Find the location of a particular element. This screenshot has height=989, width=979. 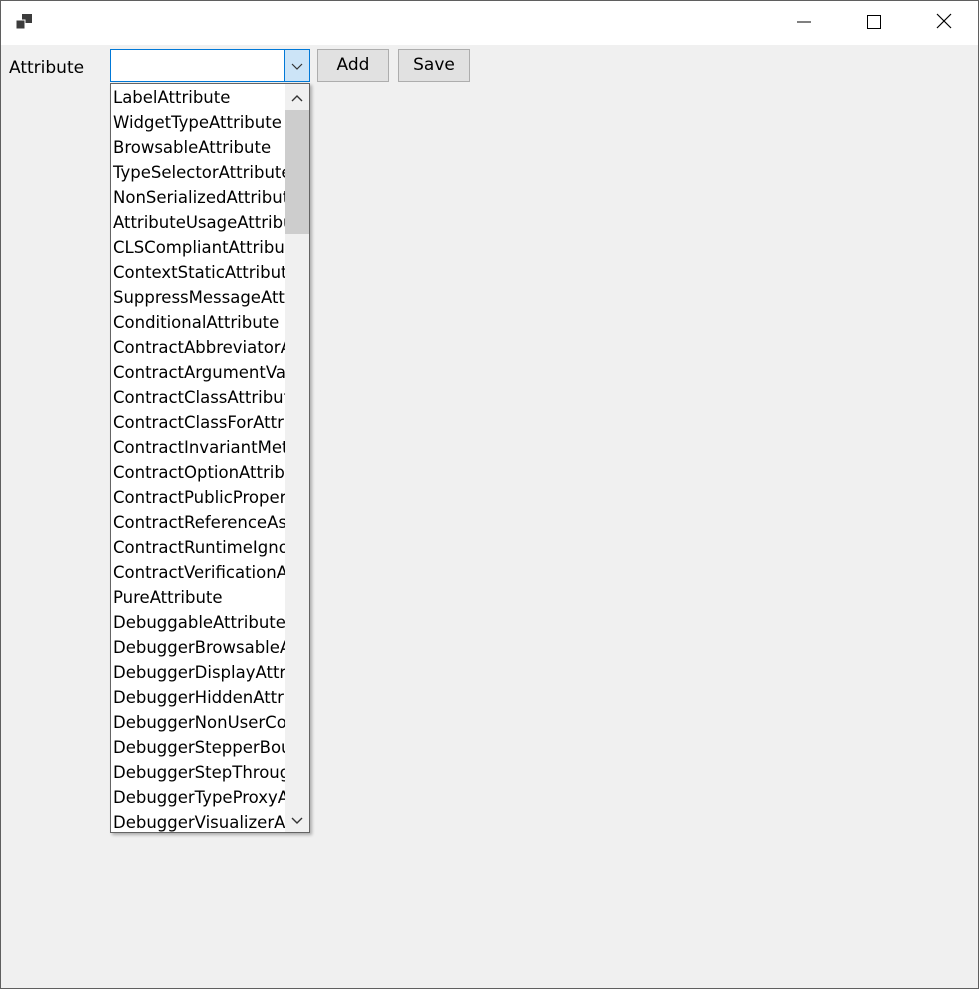

app-icon is located at coordinates (24, 22).